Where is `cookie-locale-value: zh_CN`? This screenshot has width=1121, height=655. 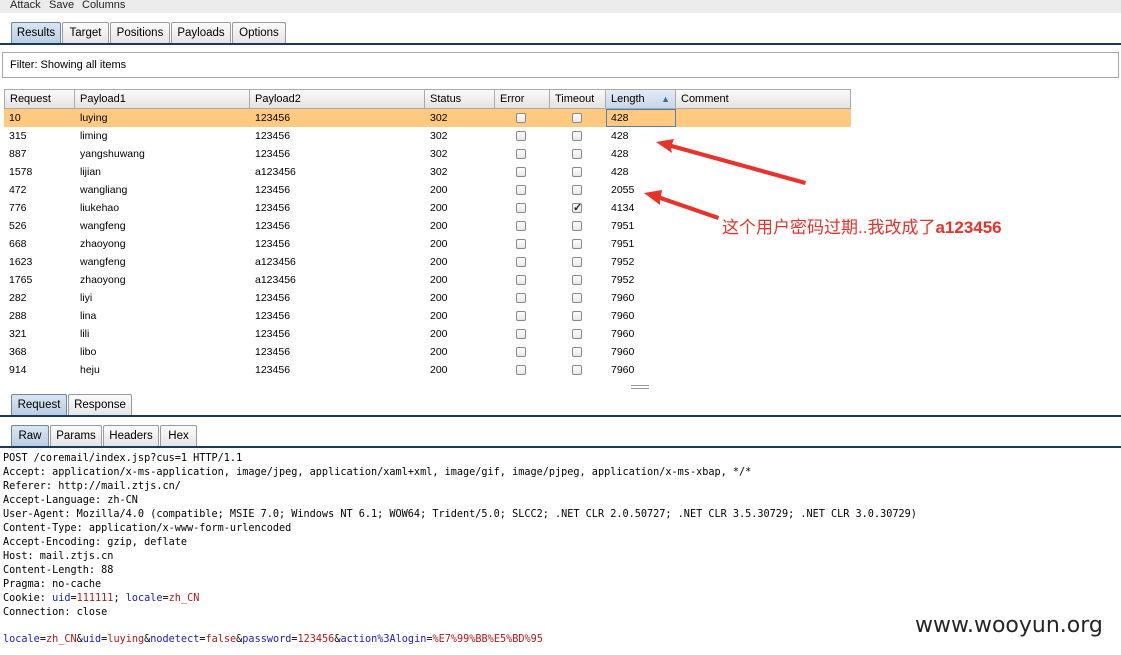
cookie-locale-value: zh_CN is located at coordinates (184, 598).